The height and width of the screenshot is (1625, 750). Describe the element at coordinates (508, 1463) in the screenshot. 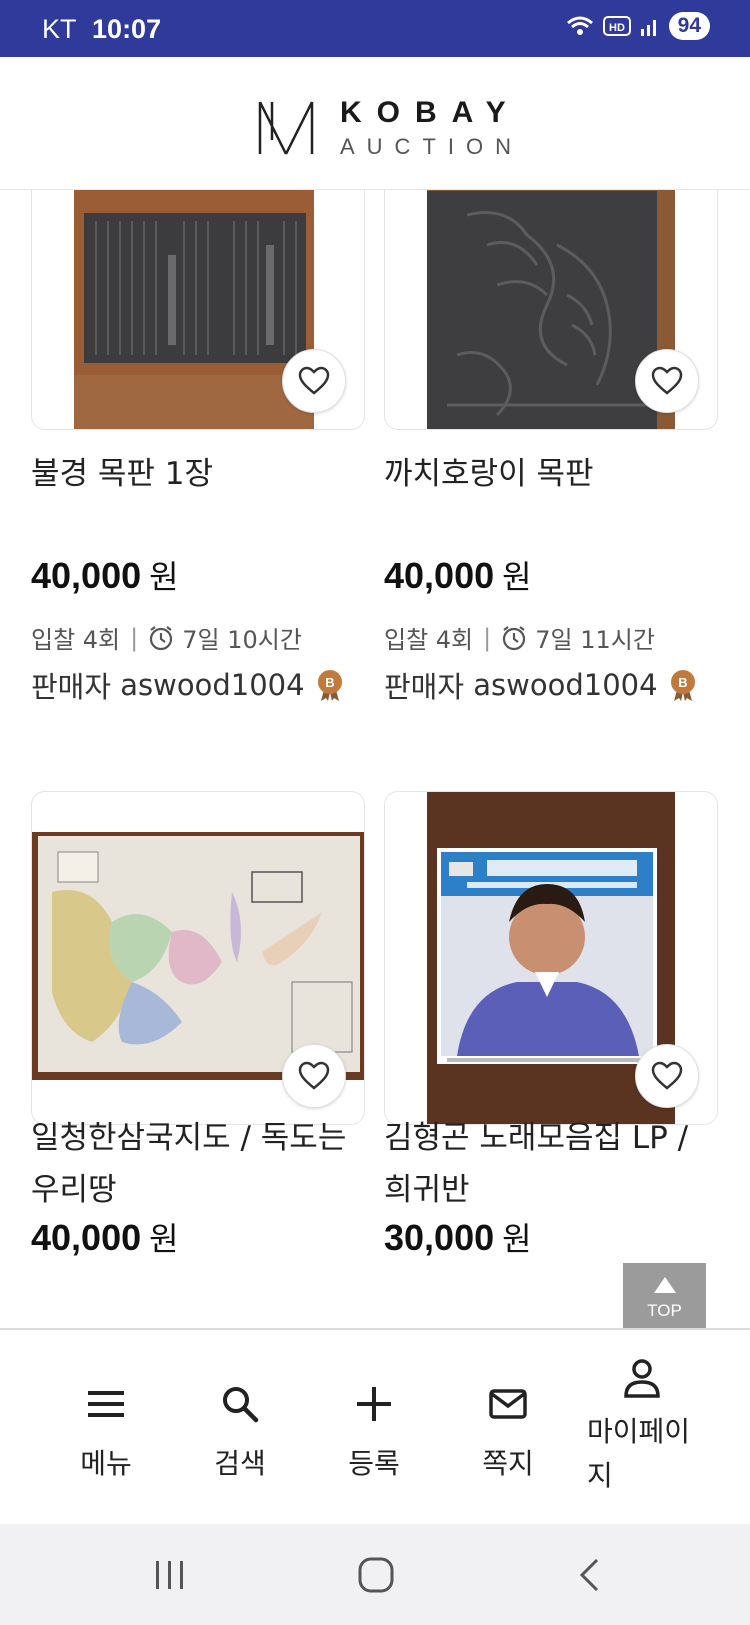

I see `nav-messages-label: 쪽지` at that location.